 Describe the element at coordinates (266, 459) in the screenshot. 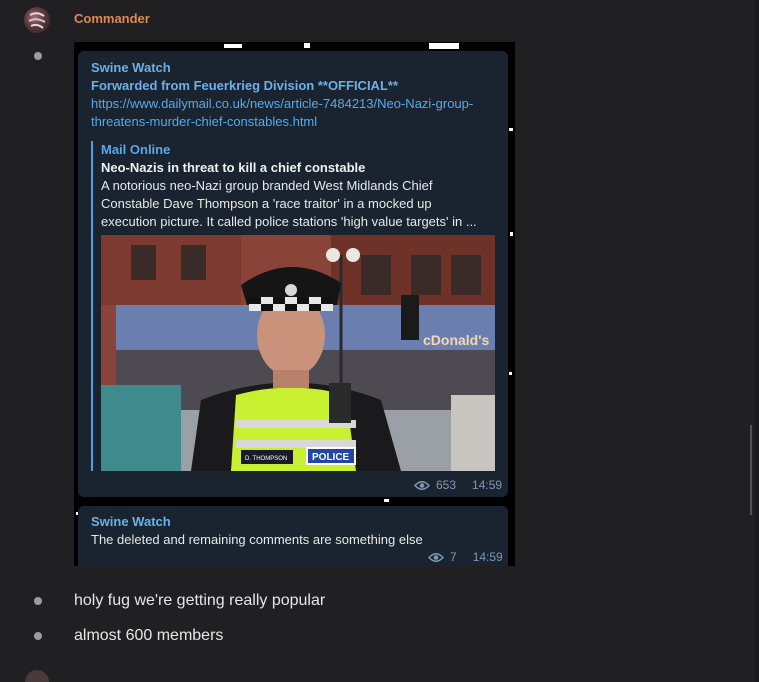

I see `name-badge-text: D. THOMPSON` at that location.